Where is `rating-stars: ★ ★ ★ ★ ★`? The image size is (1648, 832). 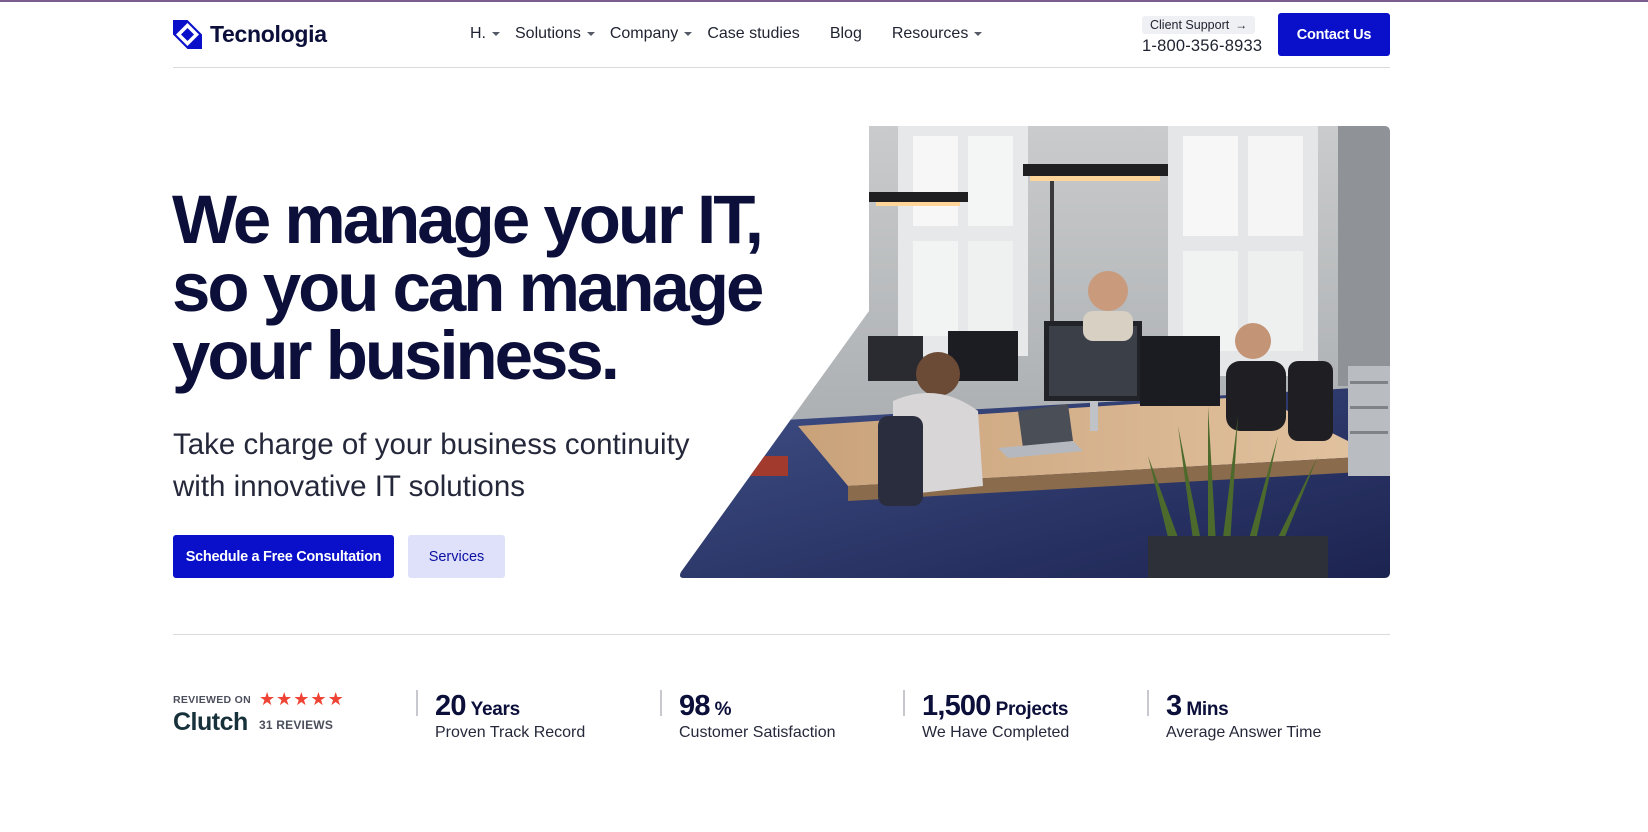 rating-stars: ★ ★ ★ ★ ★ is located at coordinates (301, 699).